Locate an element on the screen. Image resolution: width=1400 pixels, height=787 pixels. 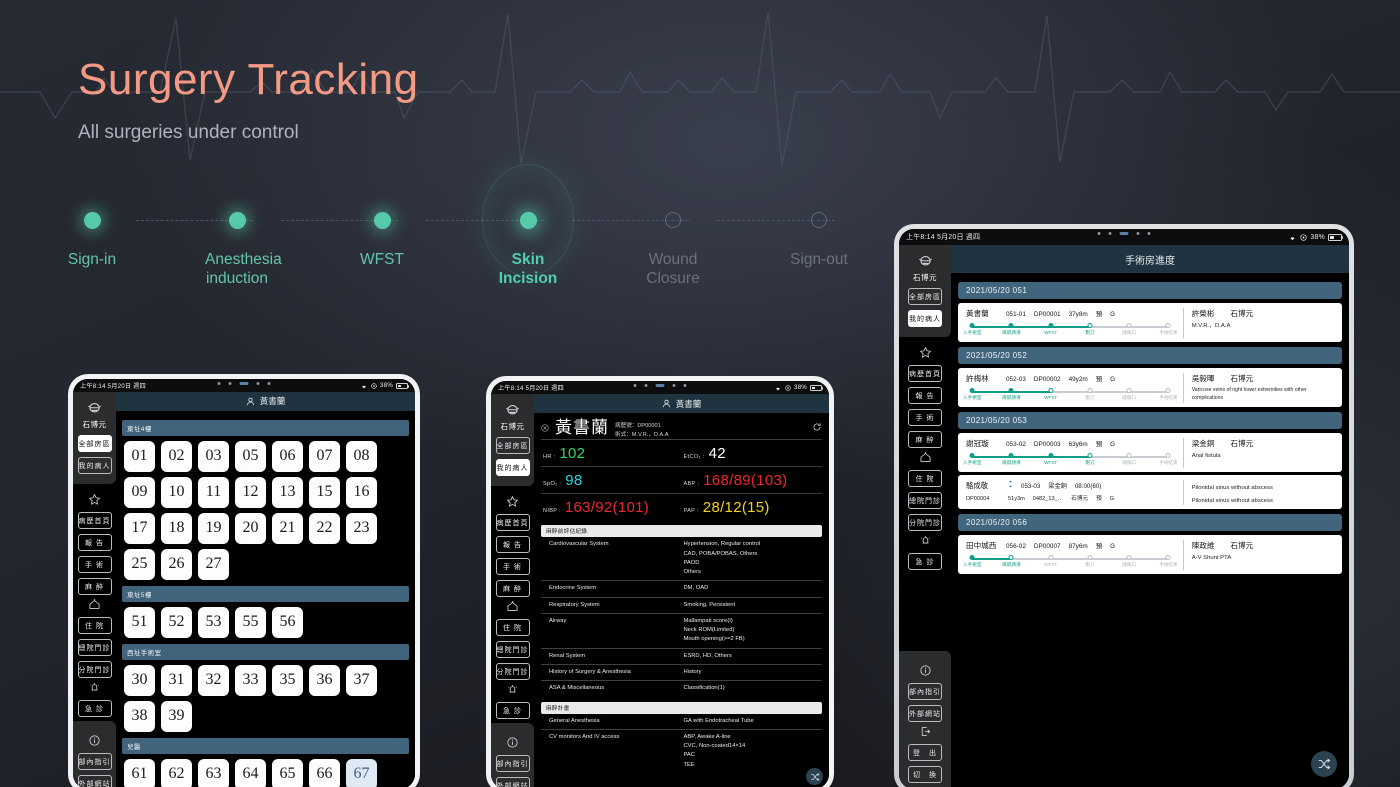
room-button: 05 is located at coordinates (250, 456).